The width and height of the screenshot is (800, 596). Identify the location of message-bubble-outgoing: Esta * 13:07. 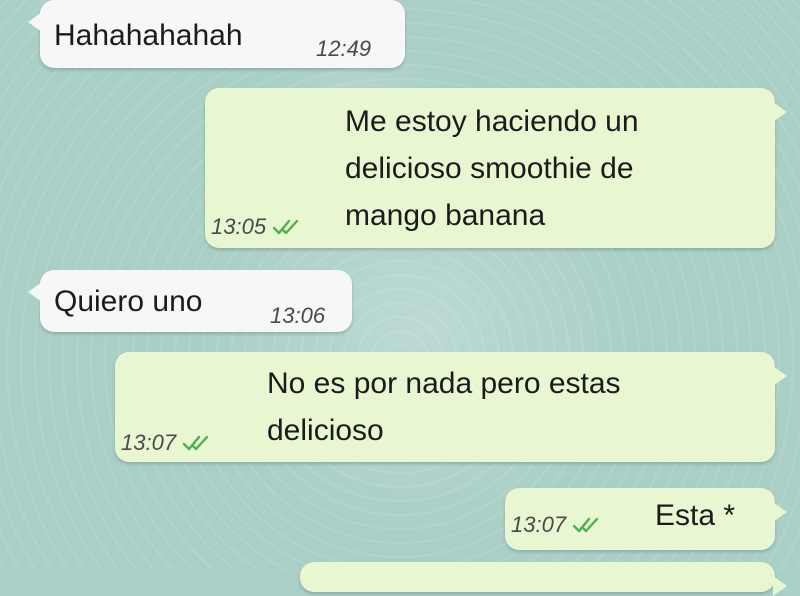
(646, 519).